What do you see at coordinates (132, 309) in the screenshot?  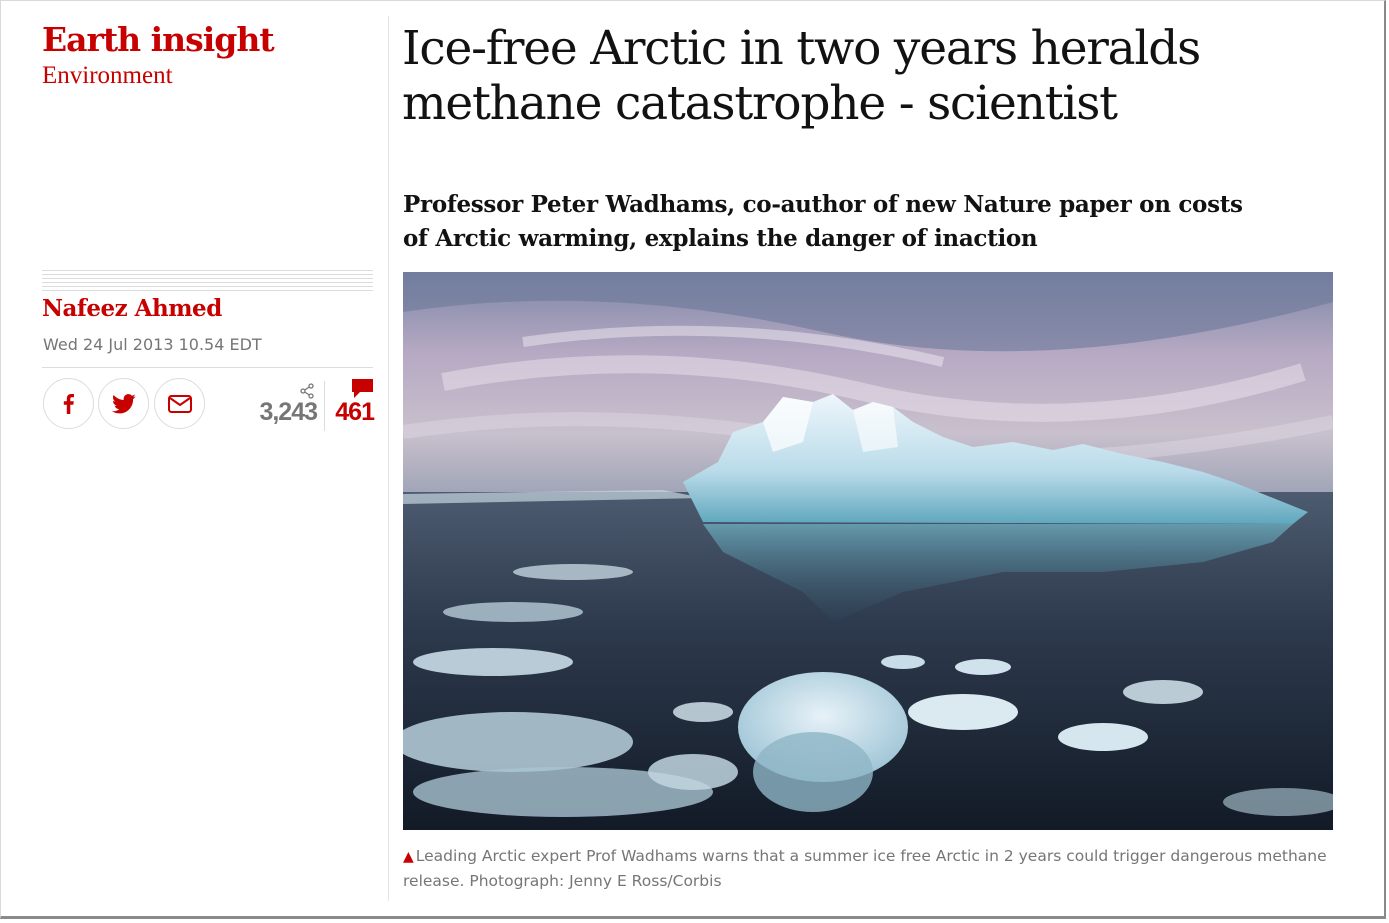 I see `author-link: Nafeez Ahmed` at bounding box center [132, 309].